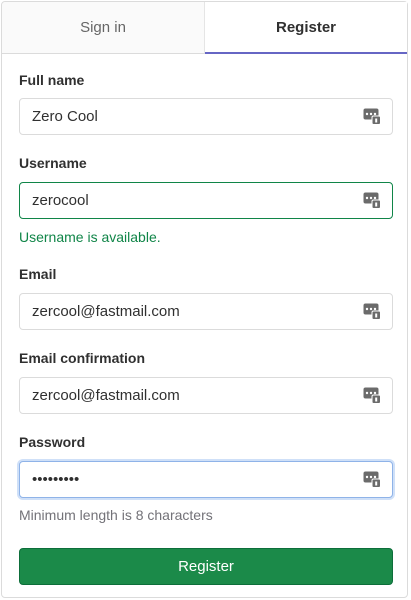 Image resolution: width=411 pixels, height=600 pixels. I want to click on tab-register: Register, so click(306, 28).